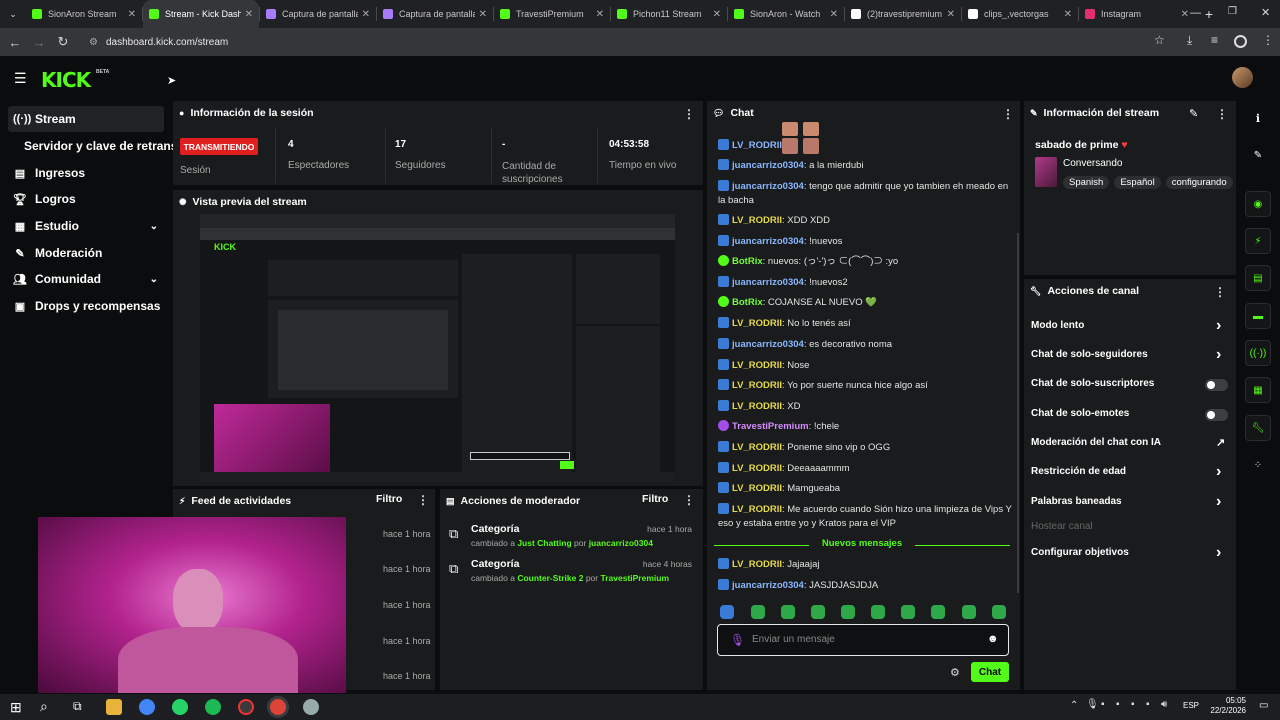 The image size is (1280, 720). What do you see at coordinates (955, 672) in the screenshot?
I see `chat-settings-icon: ⚙︎` at bounding box center [955, 672].